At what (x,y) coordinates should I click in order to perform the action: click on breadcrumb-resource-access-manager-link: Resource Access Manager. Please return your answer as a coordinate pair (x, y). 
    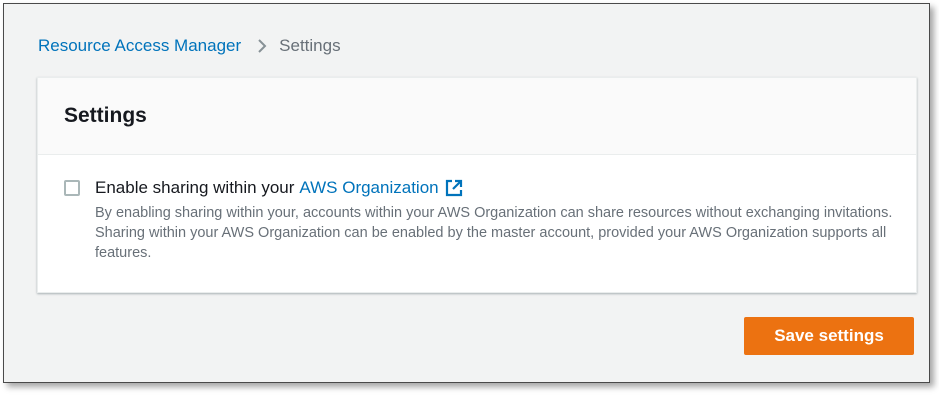
    Looking at the image, I should click on (139, 46).